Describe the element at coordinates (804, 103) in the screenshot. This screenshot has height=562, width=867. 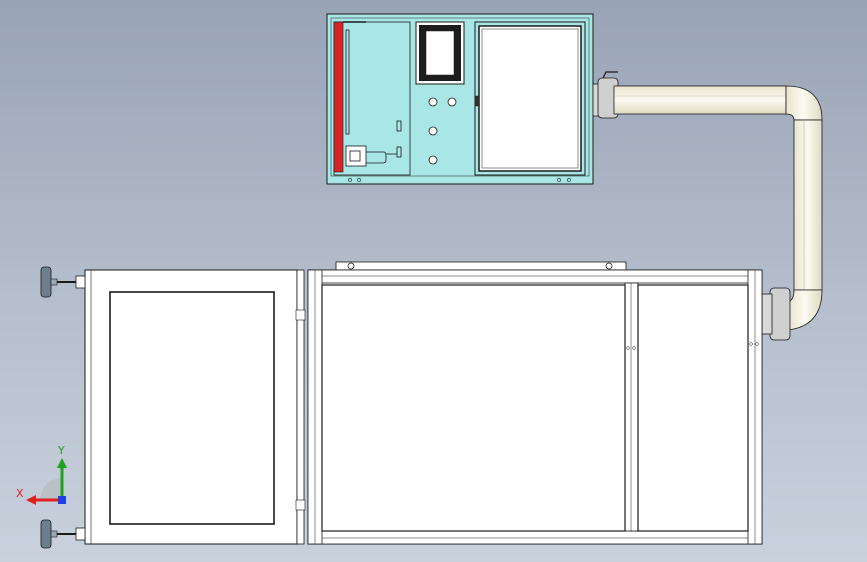
I see `pipe-elbow-top` at that location.